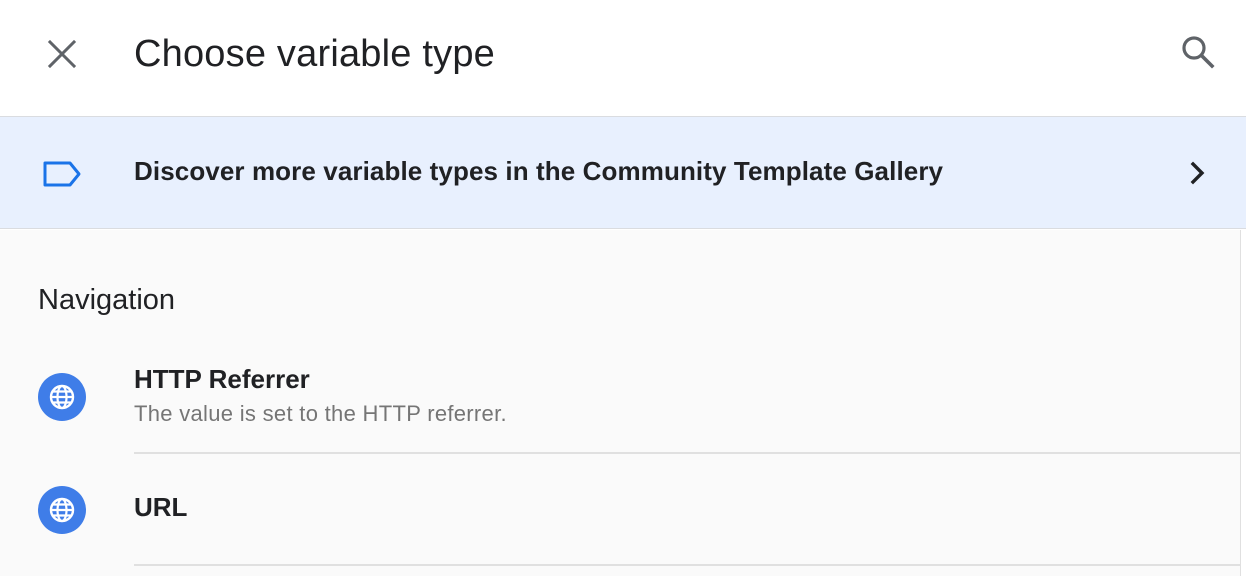 The width and height of the screenshot is (1246, 576). Describe the element at coordinates (314, 54) in the screenshot. I see `dialog-title: Choose variable type` at that location.